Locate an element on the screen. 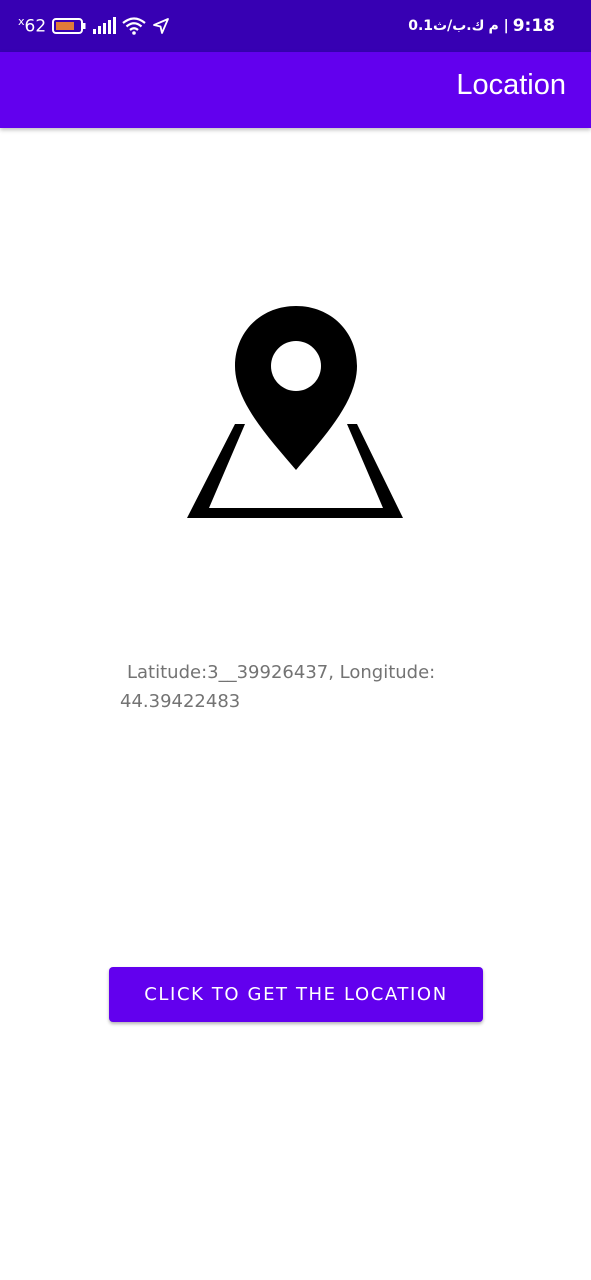 Image resolution: width=591 pixels, height=1280 pixels. network-speed: 0.1ك.ب/ث is located at coordinates (446, 26).